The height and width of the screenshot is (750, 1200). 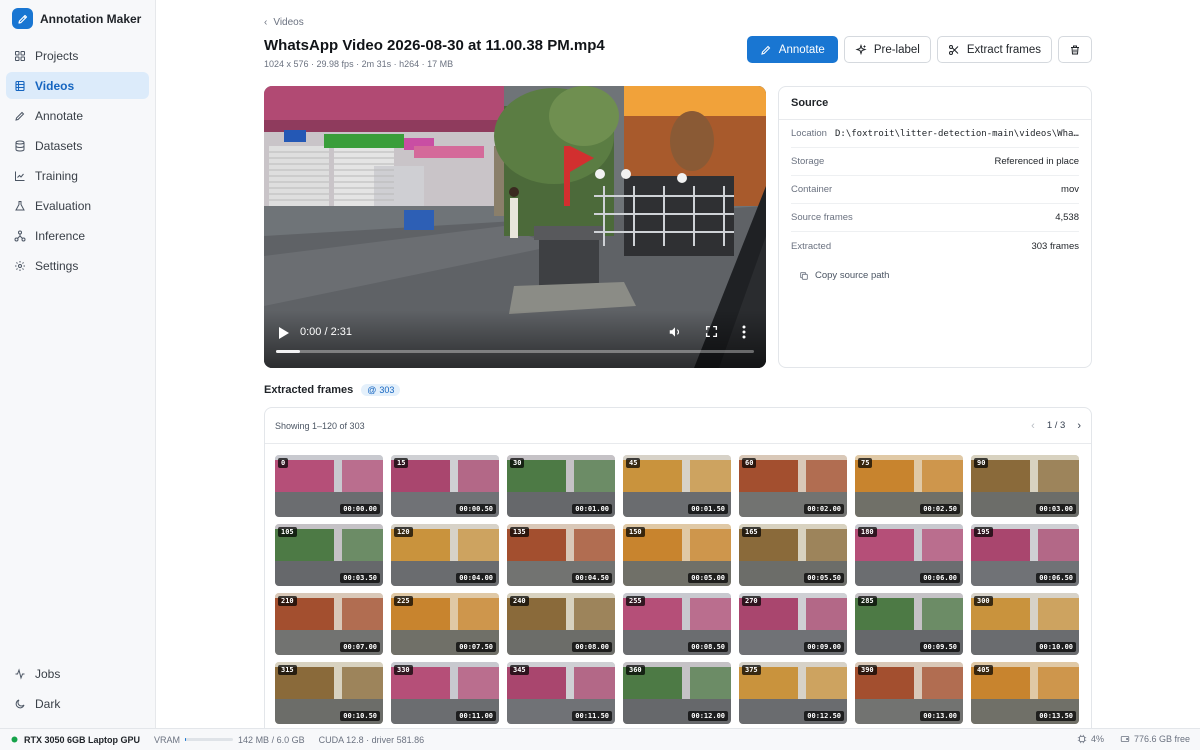 I want to click on delete-button, so click(x=1075, y=49).